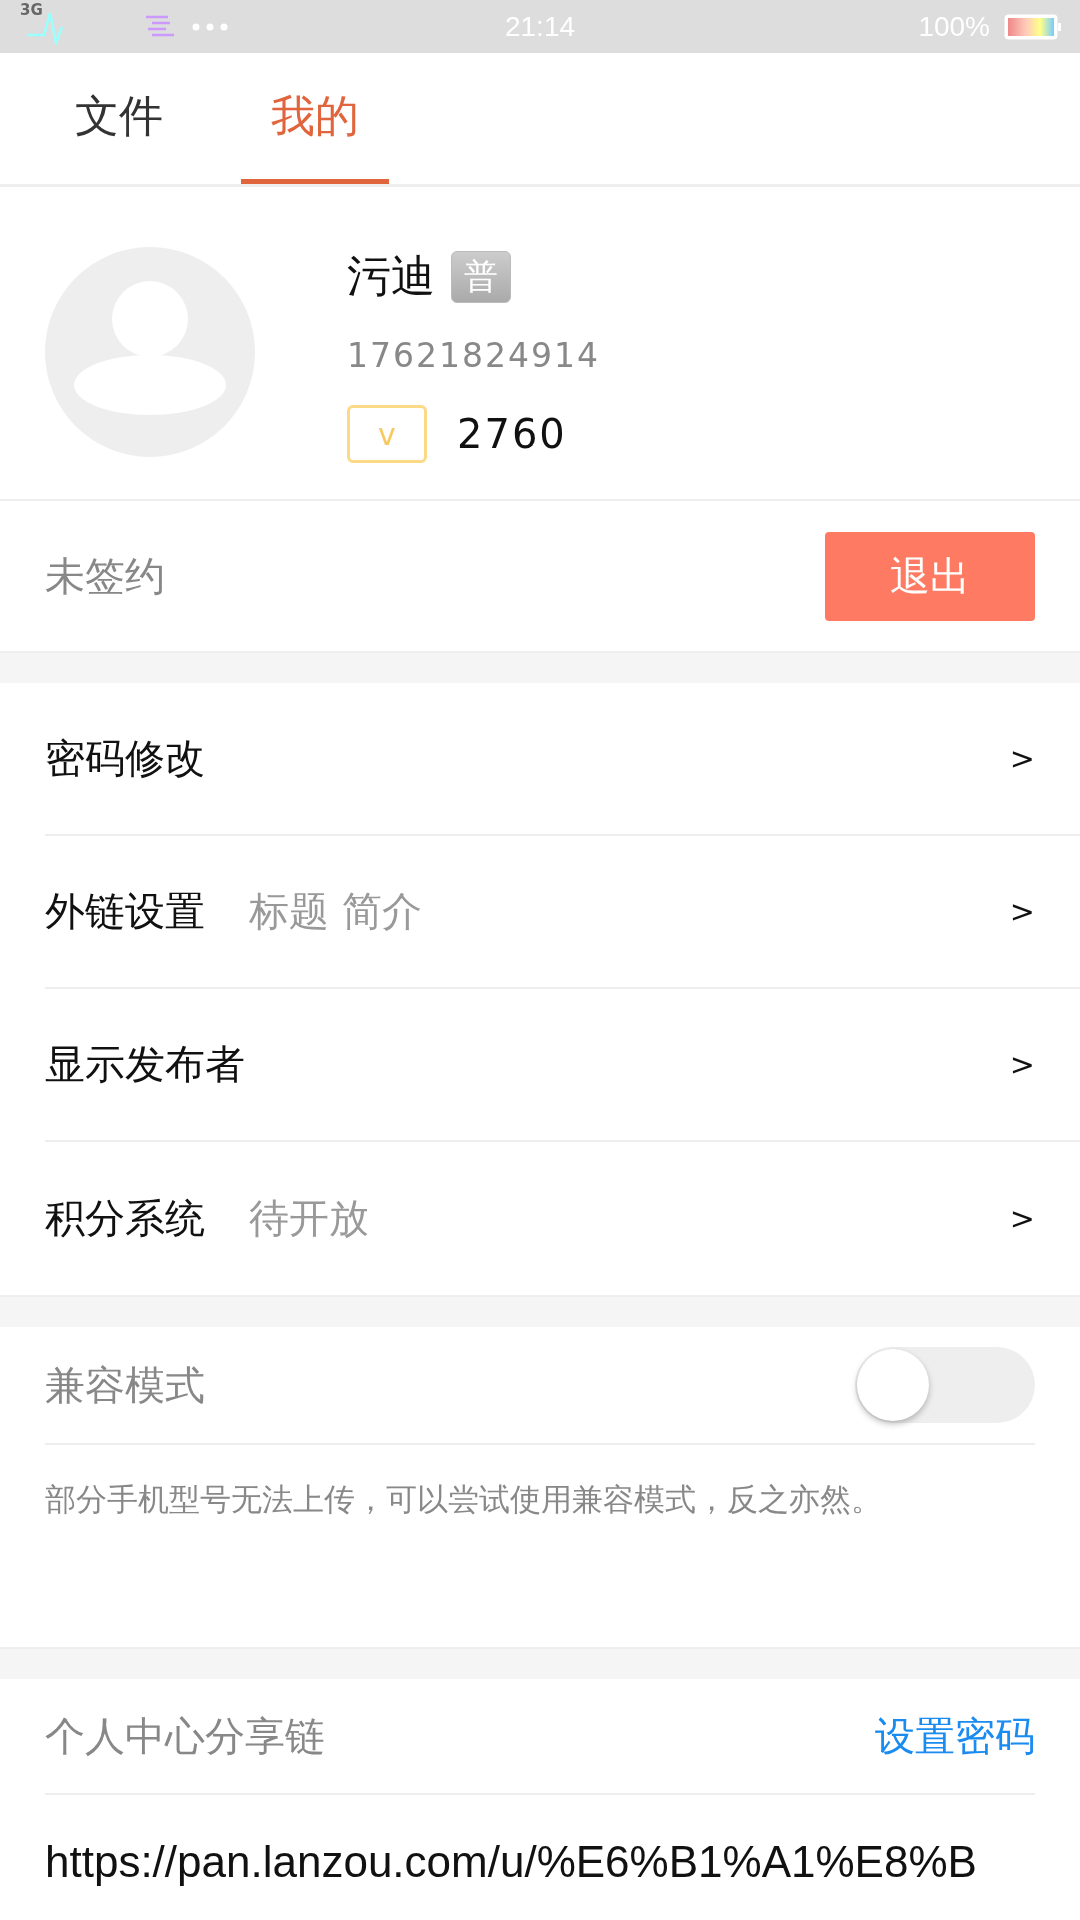  Describe the element at coordinates (512, 434) in the screenshot. I see `points-value: 2760` at that location.